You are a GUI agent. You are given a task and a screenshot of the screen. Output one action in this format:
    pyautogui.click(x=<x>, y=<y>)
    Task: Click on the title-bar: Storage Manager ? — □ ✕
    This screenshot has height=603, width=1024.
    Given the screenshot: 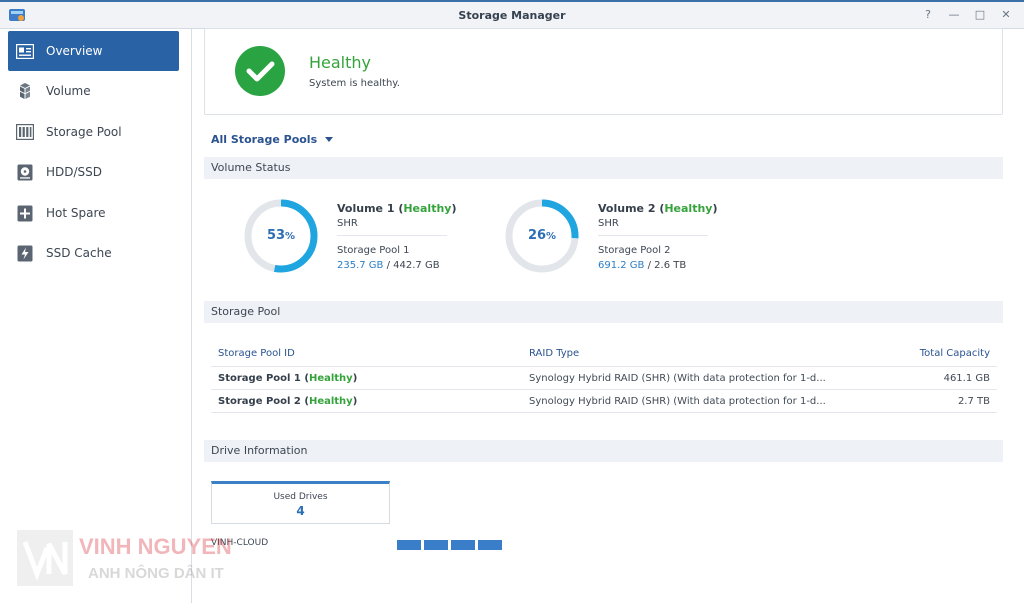 What is the action you would take?
    pyautogui.click(x=512, y=14)
    